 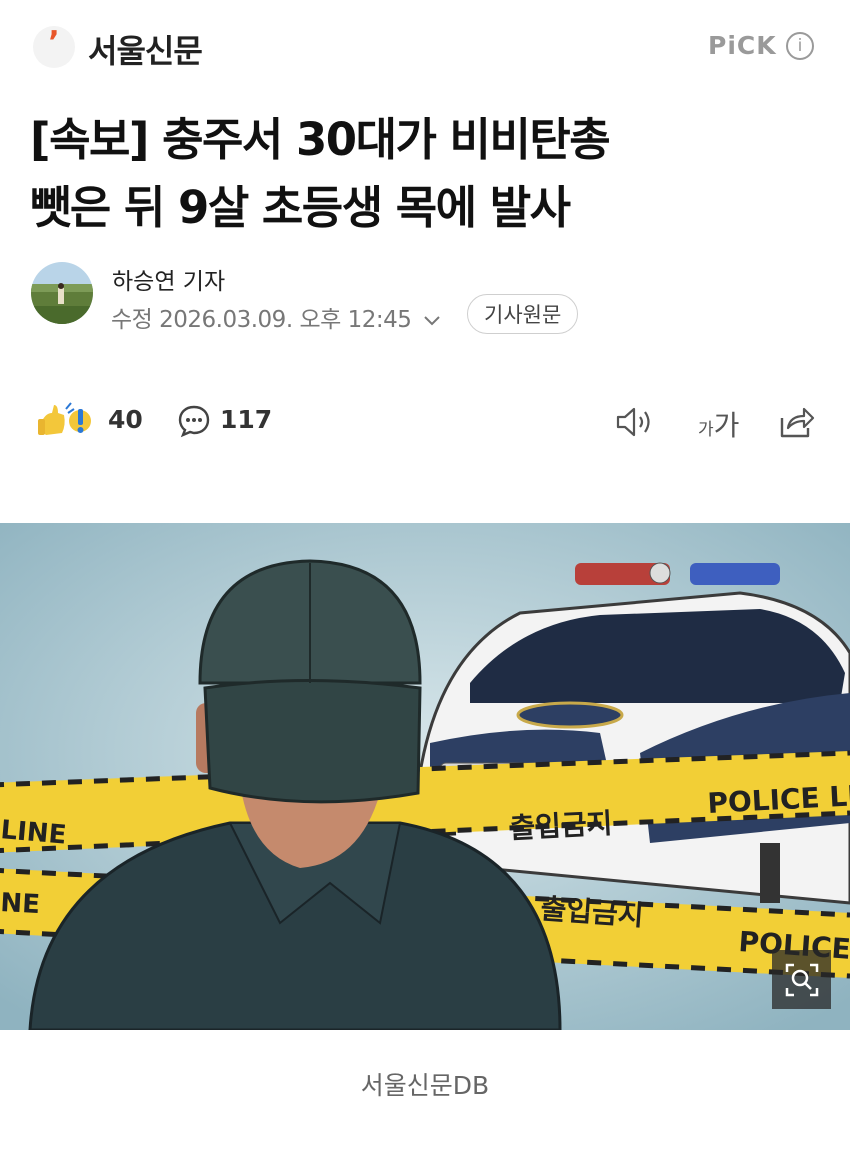 I want to click on svg-text: 출입금지, so click(x=561, y=826).